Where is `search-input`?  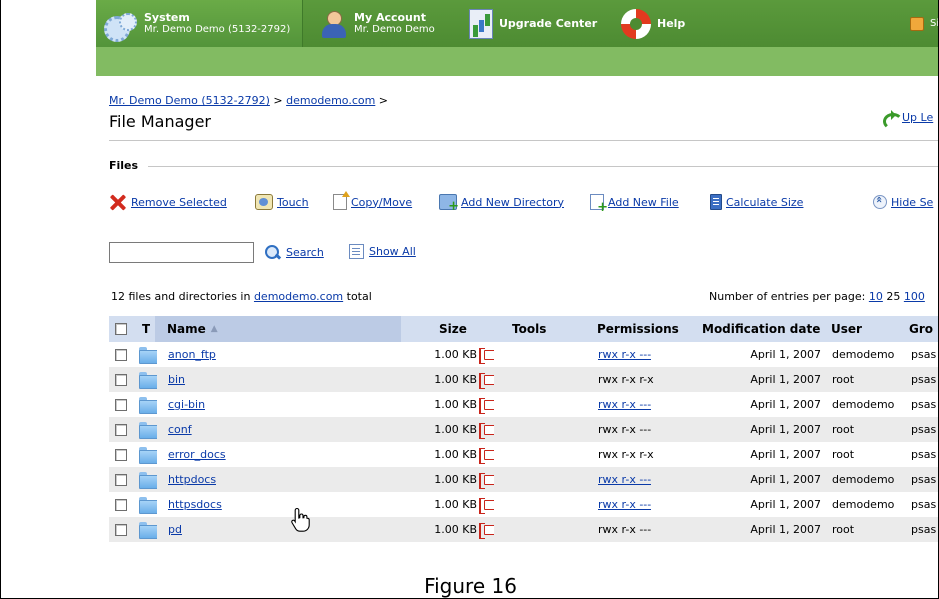 search-input is located at coordinates (181, 252).